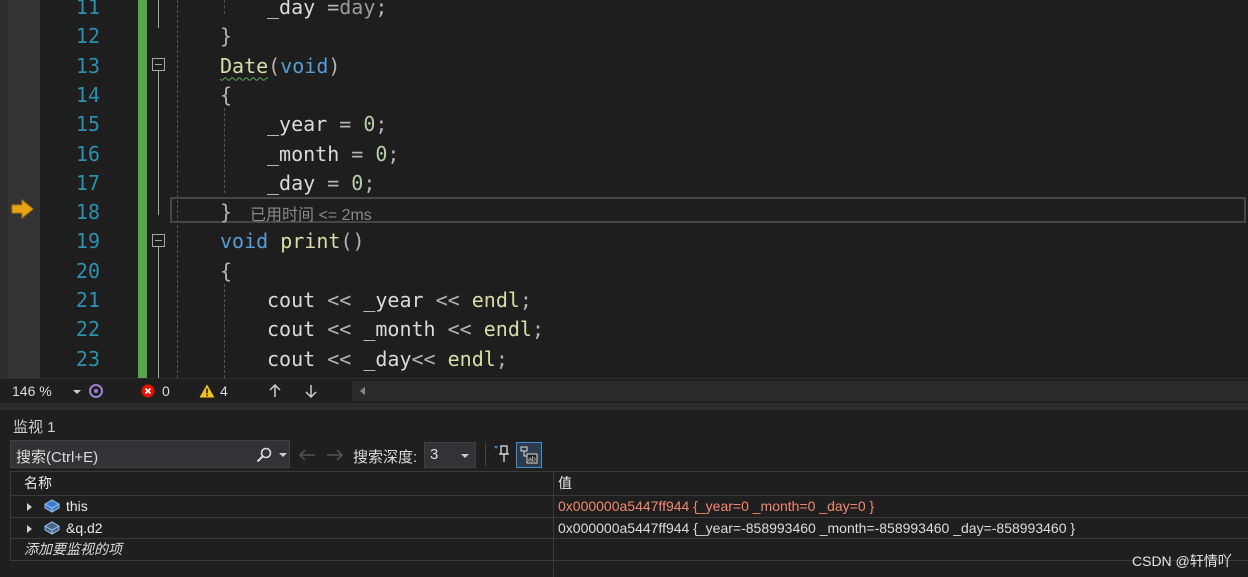 This screenshot has width=1248, height=577. I want to click on code-line: _year = 0;, so click(327, 124).